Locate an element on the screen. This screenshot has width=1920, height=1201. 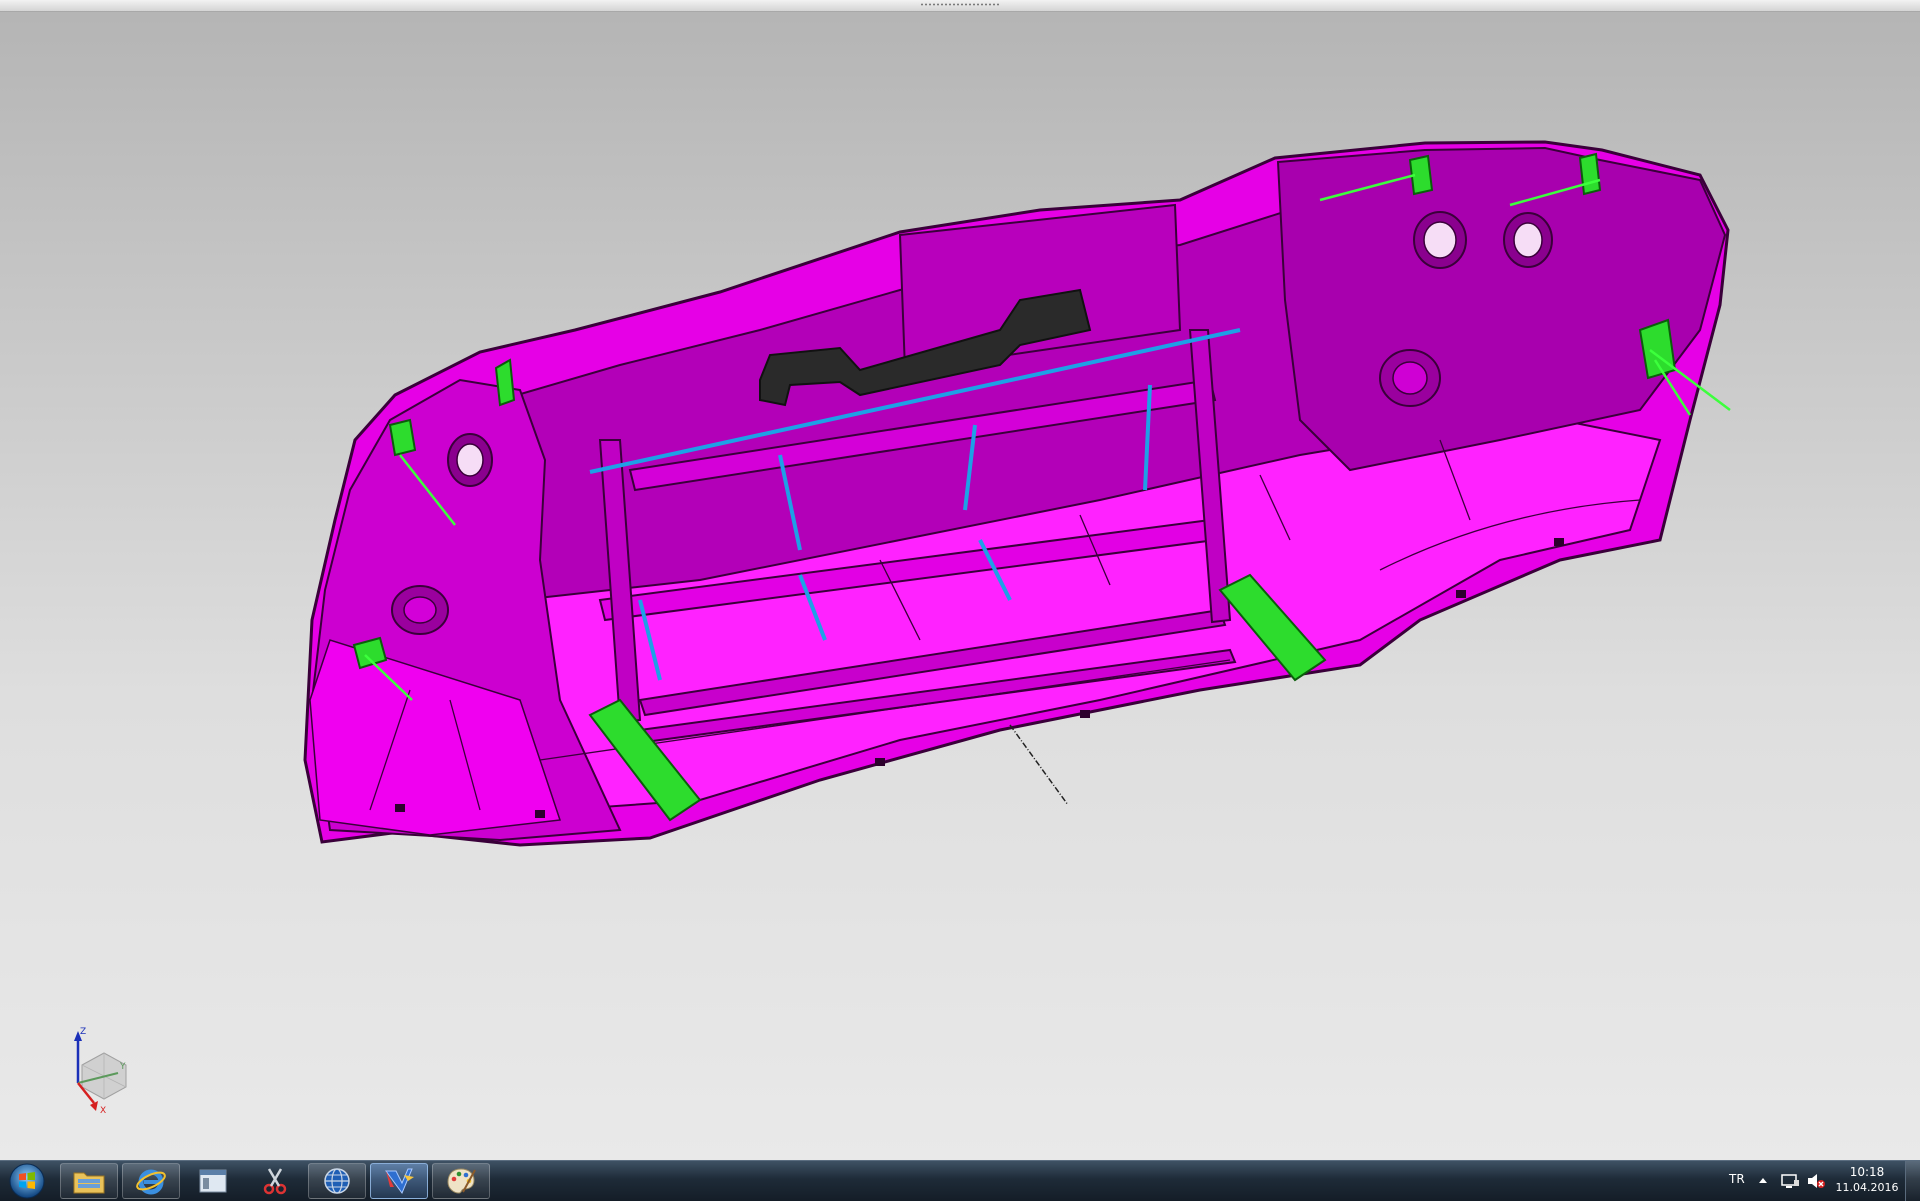
start-button is located at coordinates (27, 1181).